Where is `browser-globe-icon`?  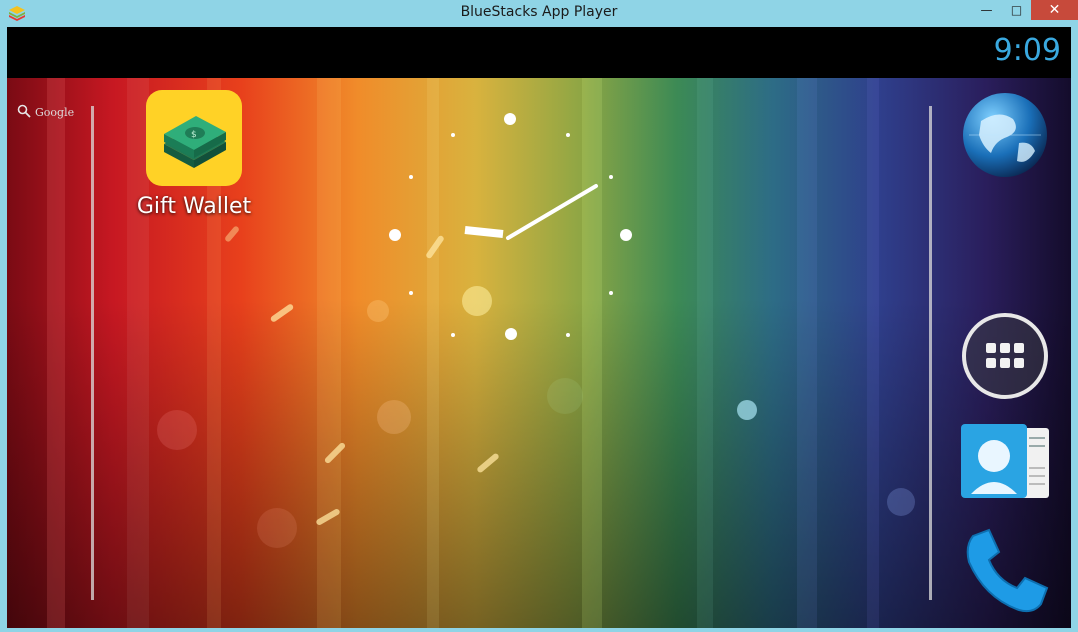 browser-globe-icon is located at coordinates (1005, 135).